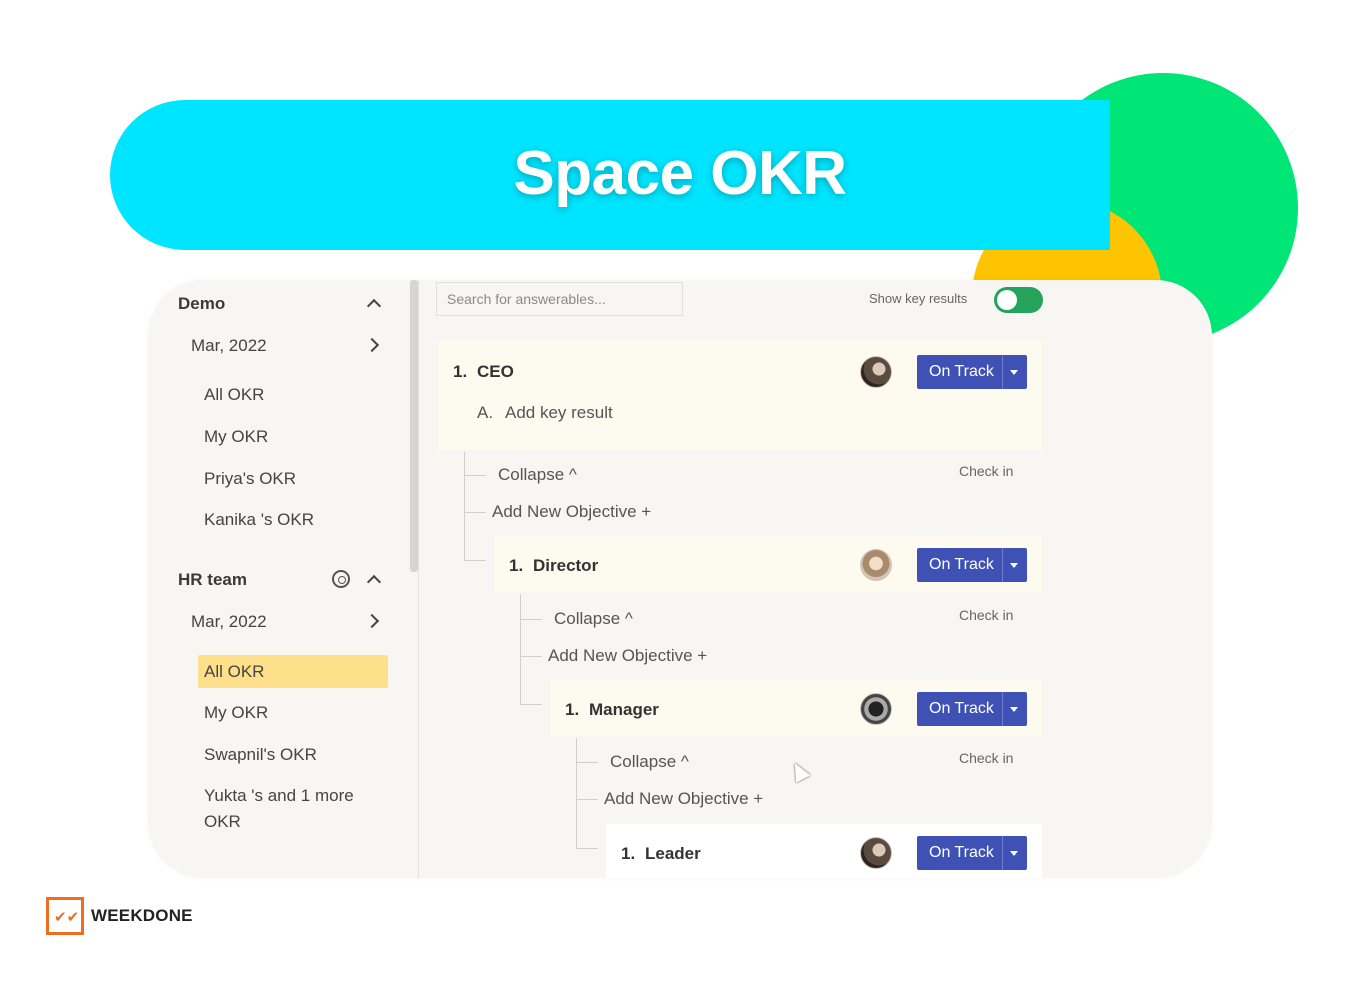  I want to click on sidebar-item-demo-my-okr: My OKR, so click(236, 437).